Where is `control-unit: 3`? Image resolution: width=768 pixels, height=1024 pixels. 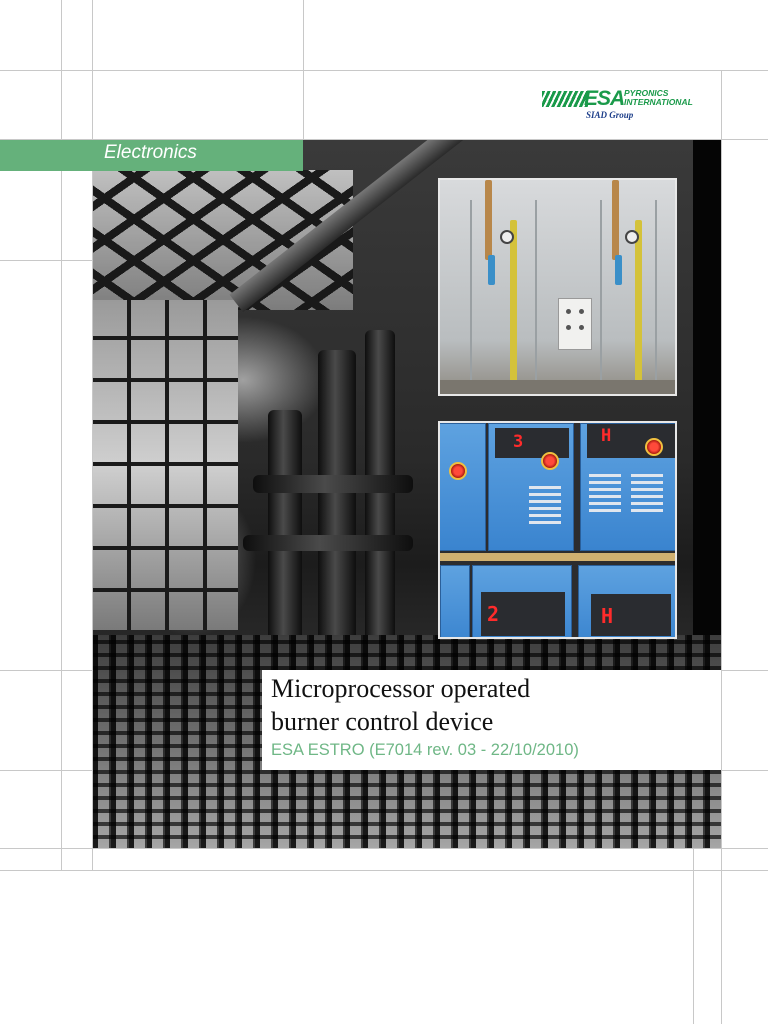 control-unit: 3 is located at coordinates (531, 487).